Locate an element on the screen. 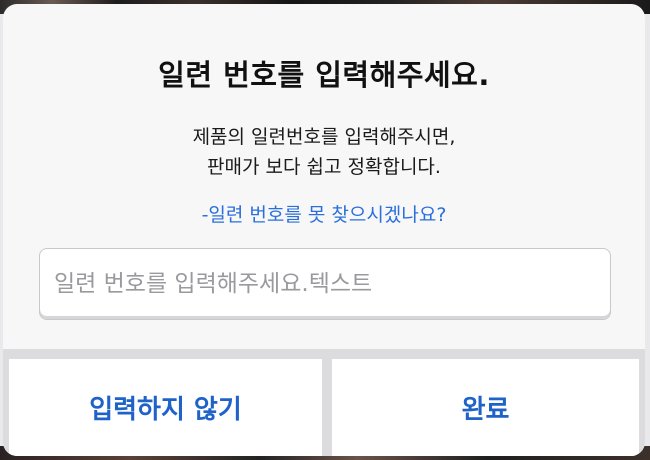 This screenshot has width=650, height=460. serial-number-input is located at coordinates (325, 284).